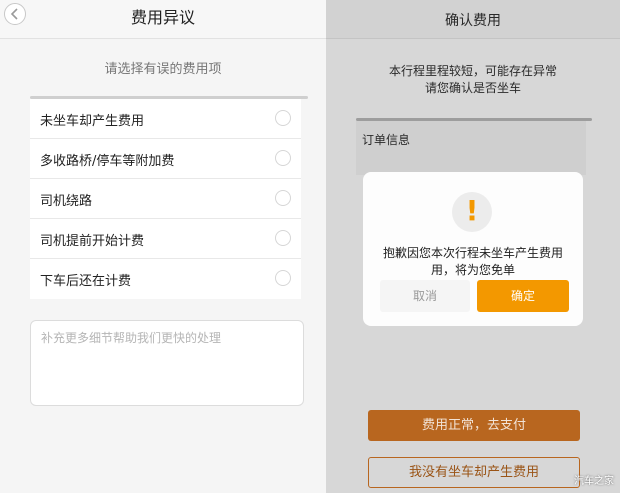 The image size is (620, 493). Describe the element at coordinates (165, 119) in the screenshot. I see `fee-option: 未坐车却产生费用` at that location.